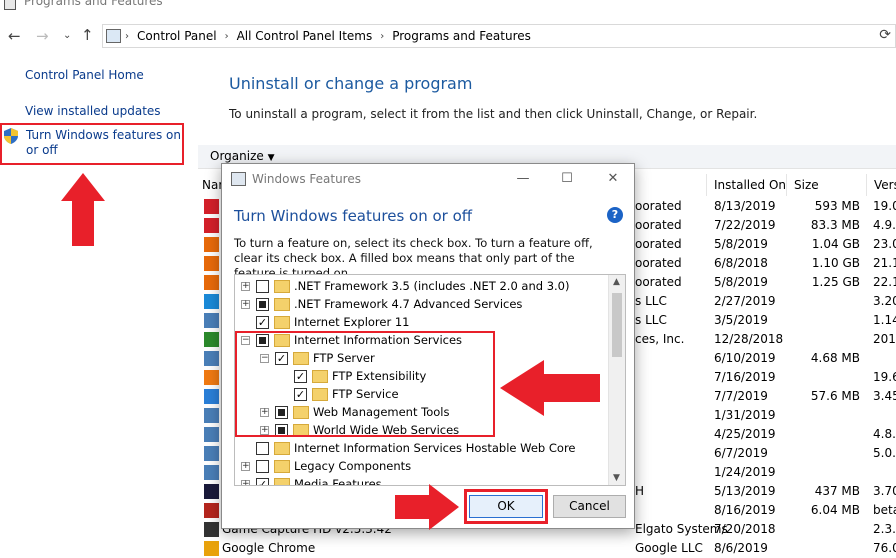  I want to click on program-size: 4.68 MB, so click(835, 358).